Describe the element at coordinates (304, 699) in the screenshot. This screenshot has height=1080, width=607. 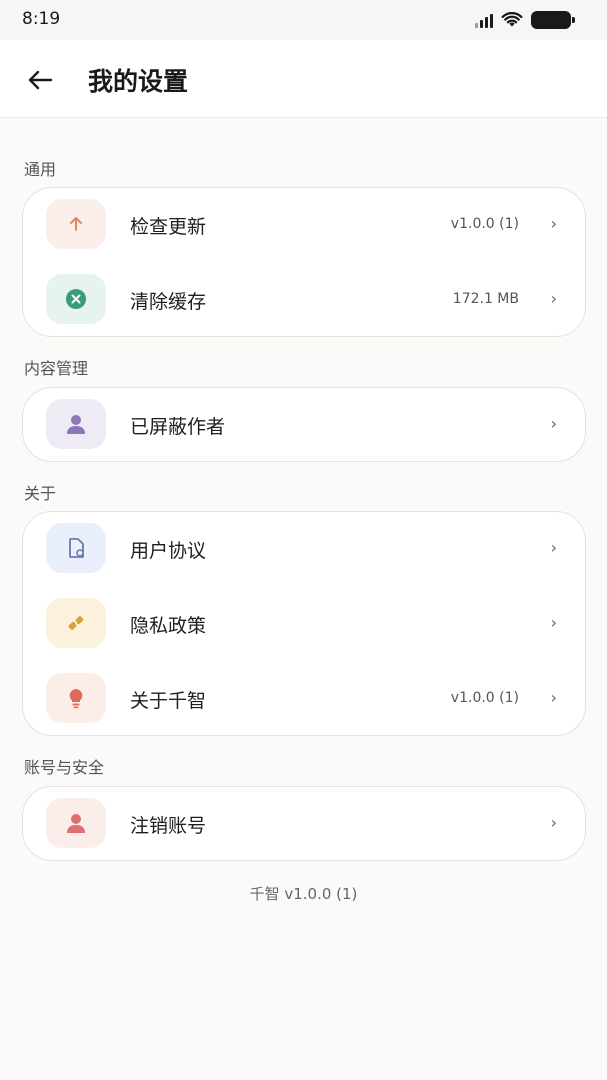
I see `row-about-app: 关于千智 v1.0.0 (1) ›` at that location.